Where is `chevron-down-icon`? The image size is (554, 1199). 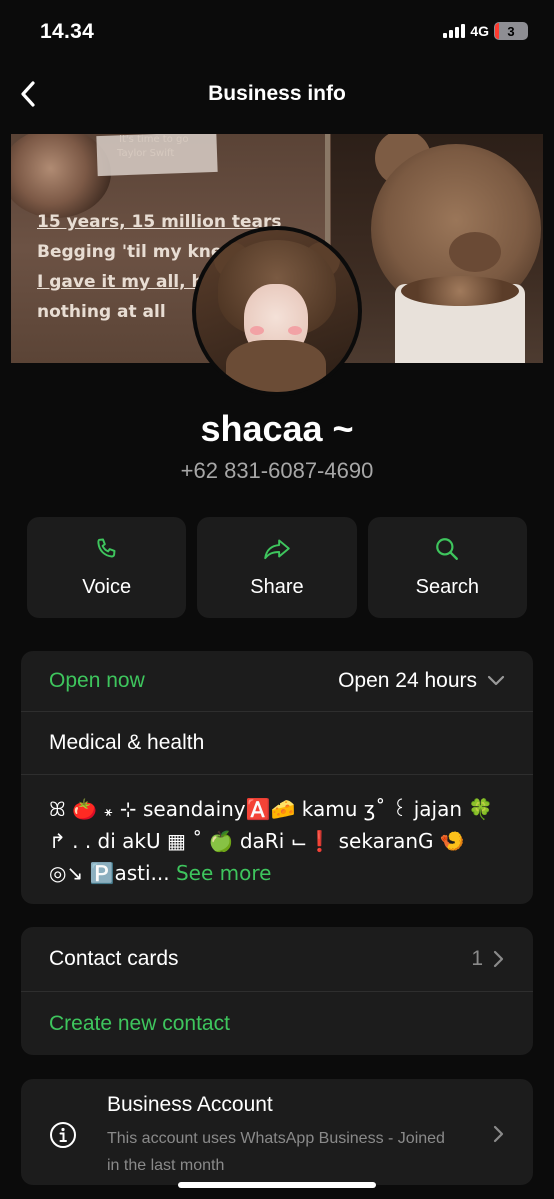
chevron-down-icon is located at coordinates (496, 680).